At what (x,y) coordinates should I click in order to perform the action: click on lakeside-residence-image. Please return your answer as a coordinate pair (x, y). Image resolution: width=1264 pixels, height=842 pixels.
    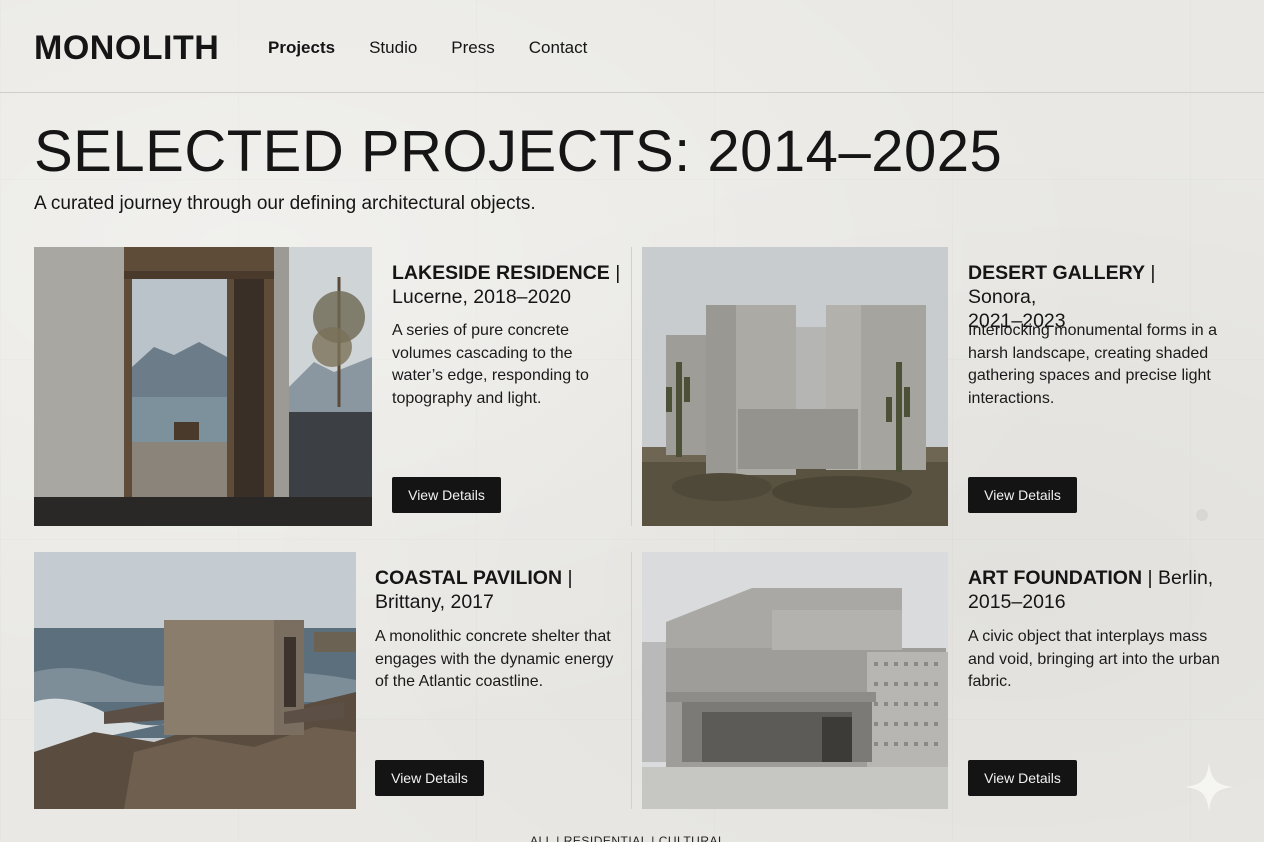
    Looking at the image, I should click on (203, 386).